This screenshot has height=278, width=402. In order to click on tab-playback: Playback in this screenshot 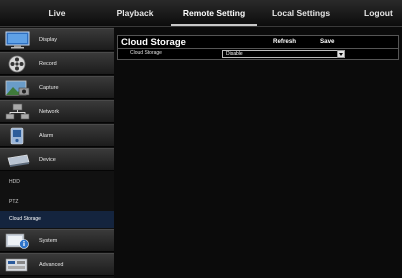, I will do `click(135, 13)`.